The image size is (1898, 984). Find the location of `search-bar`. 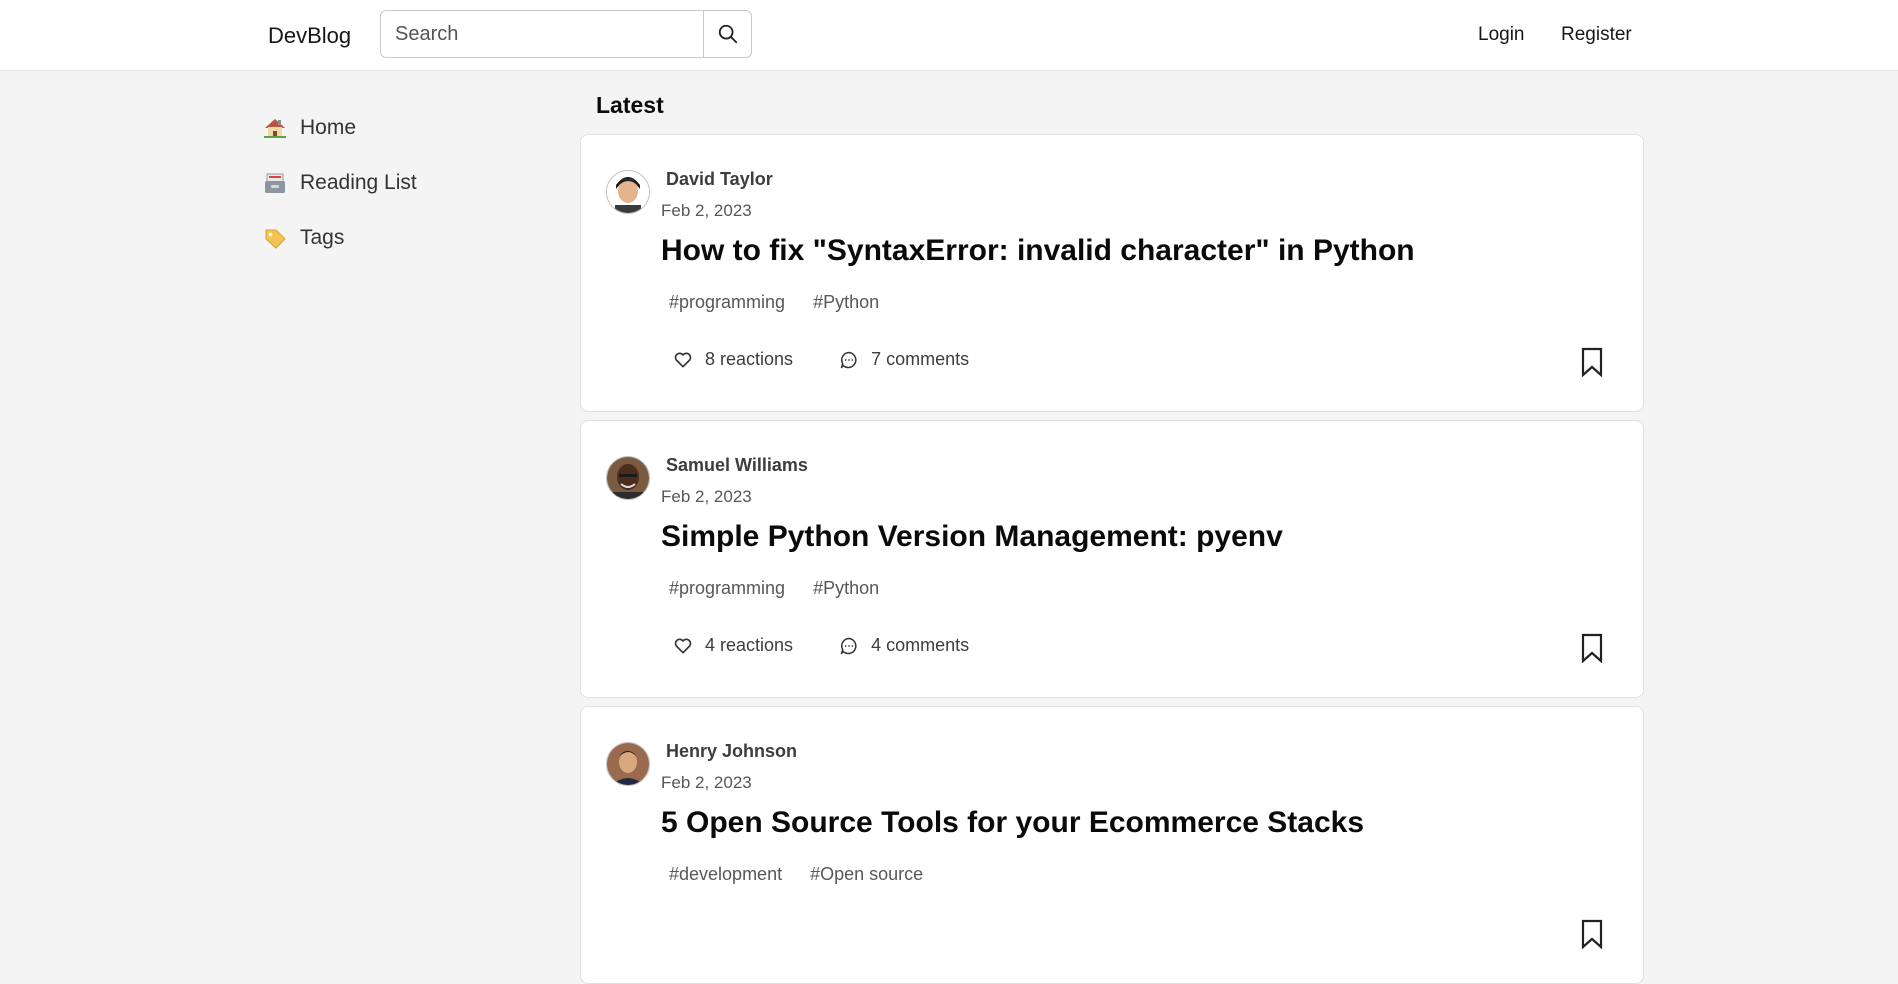

search-bar is located at coordinates (566, 34).